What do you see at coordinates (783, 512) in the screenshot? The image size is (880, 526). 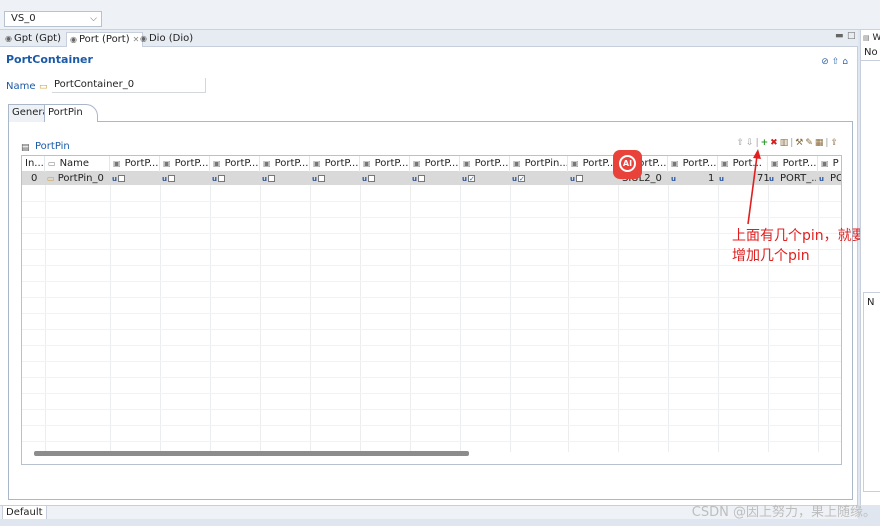 I see `watermark: CSDN @因上努力，果上随缘。` at bounding box center [783, 512].